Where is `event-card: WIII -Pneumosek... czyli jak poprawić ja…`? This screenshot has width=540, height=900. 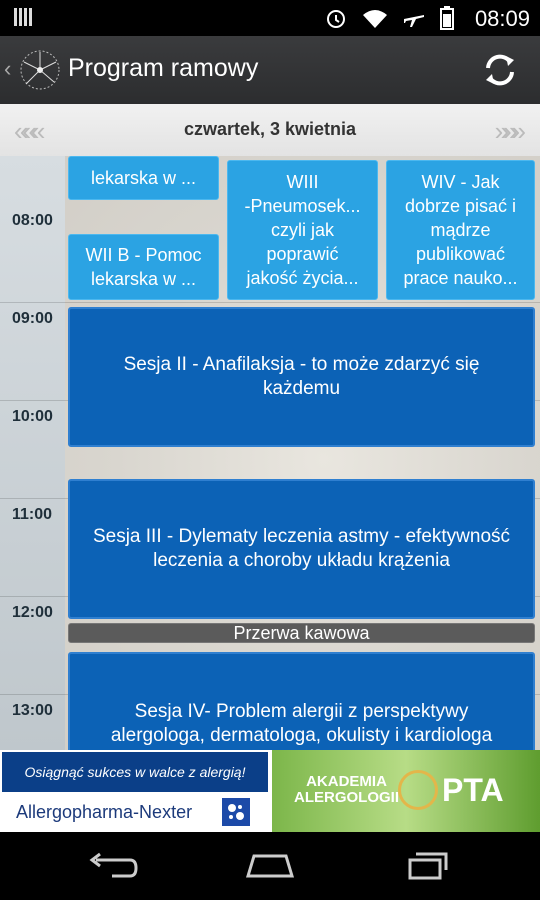 event-card: WIII -Pneumosek... czyli jak poprawić ja… is located at coordinates (302, 230).